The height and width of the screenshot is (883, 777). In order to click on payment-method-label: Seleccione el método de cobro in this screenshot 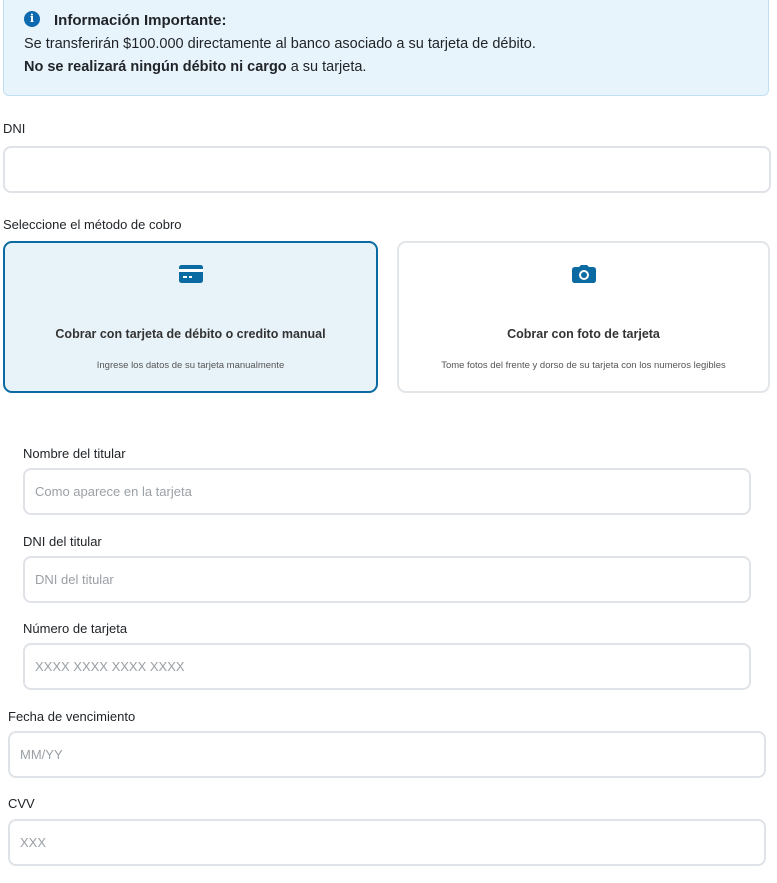, I will do `click(92, 224)`.